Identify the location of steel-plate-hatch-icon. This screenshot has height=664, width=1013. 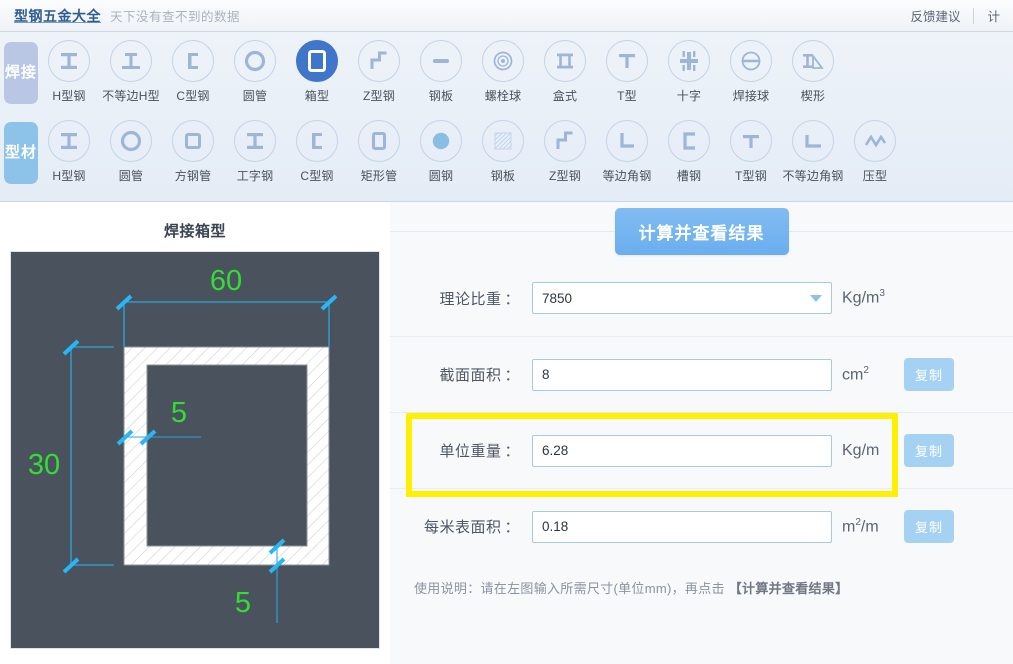
(503, 141).